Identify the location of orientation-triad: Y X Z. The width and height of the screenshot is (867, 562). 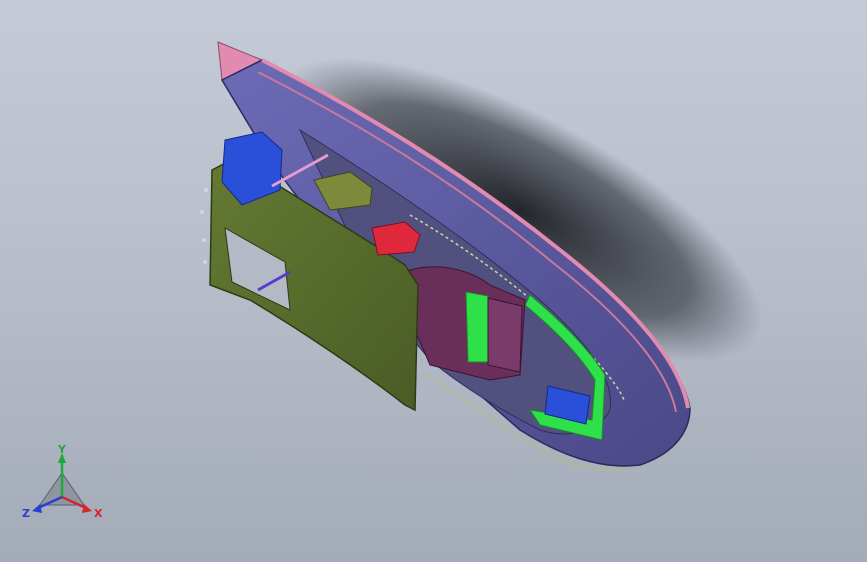
(67, 485).